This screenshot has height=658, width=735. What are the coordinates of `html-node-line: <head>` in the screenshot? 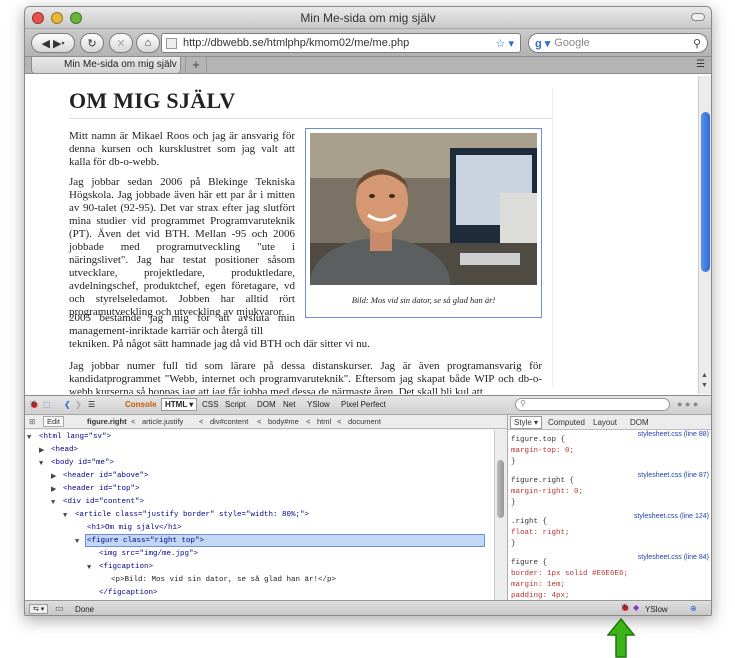 It's located at (64, 450).